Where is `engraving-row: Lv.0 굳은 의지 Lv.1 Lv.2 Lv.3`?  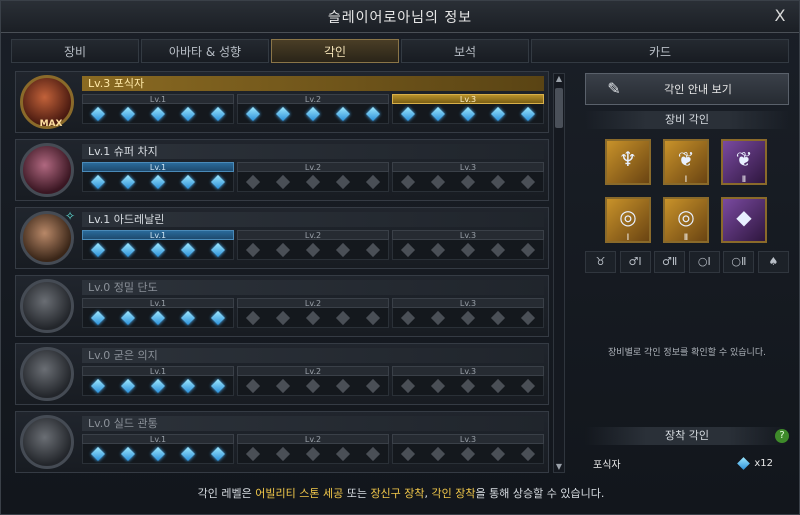
engraving-row: Lv.0 굳은 의지 Lv.1 Lv.2 Lv.3 is located at coordinates (282, 374).